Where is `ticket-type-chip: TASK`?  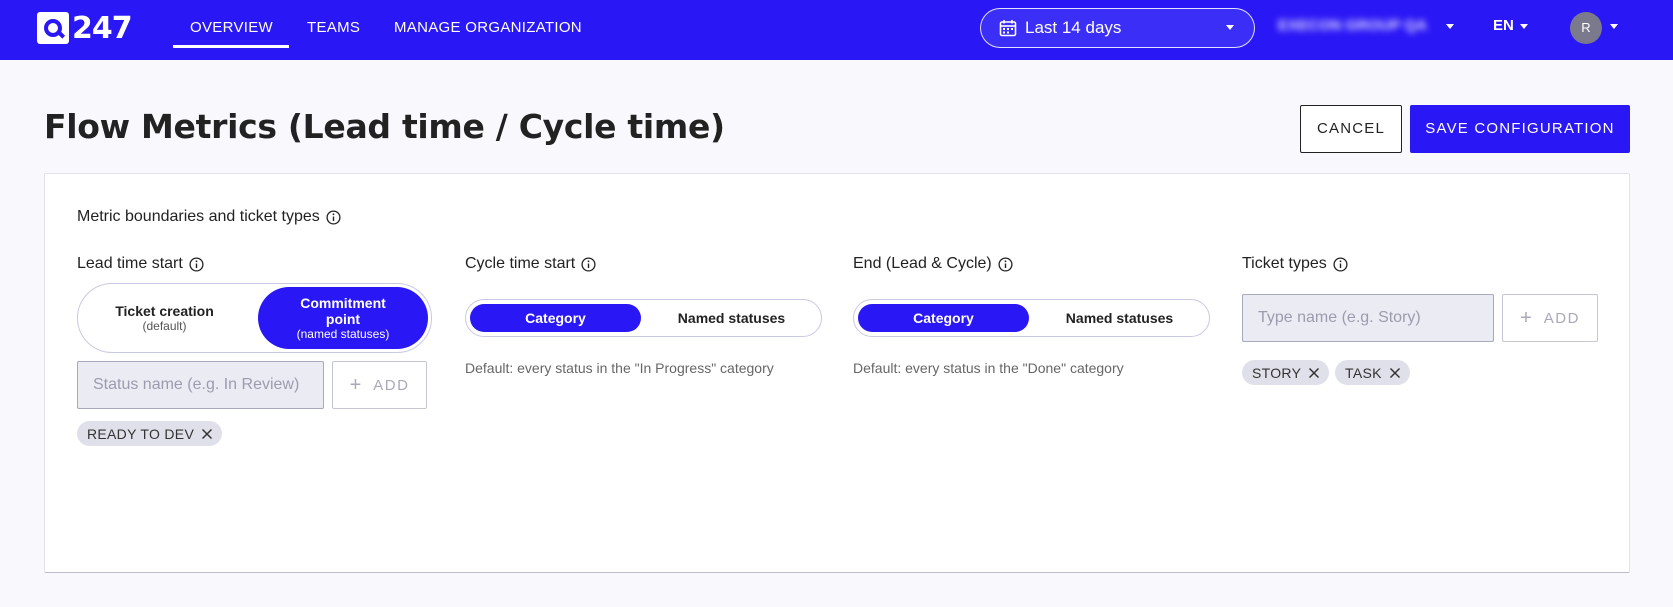 ticket-type-chip: TASK is located at coordinates (1372, 372).